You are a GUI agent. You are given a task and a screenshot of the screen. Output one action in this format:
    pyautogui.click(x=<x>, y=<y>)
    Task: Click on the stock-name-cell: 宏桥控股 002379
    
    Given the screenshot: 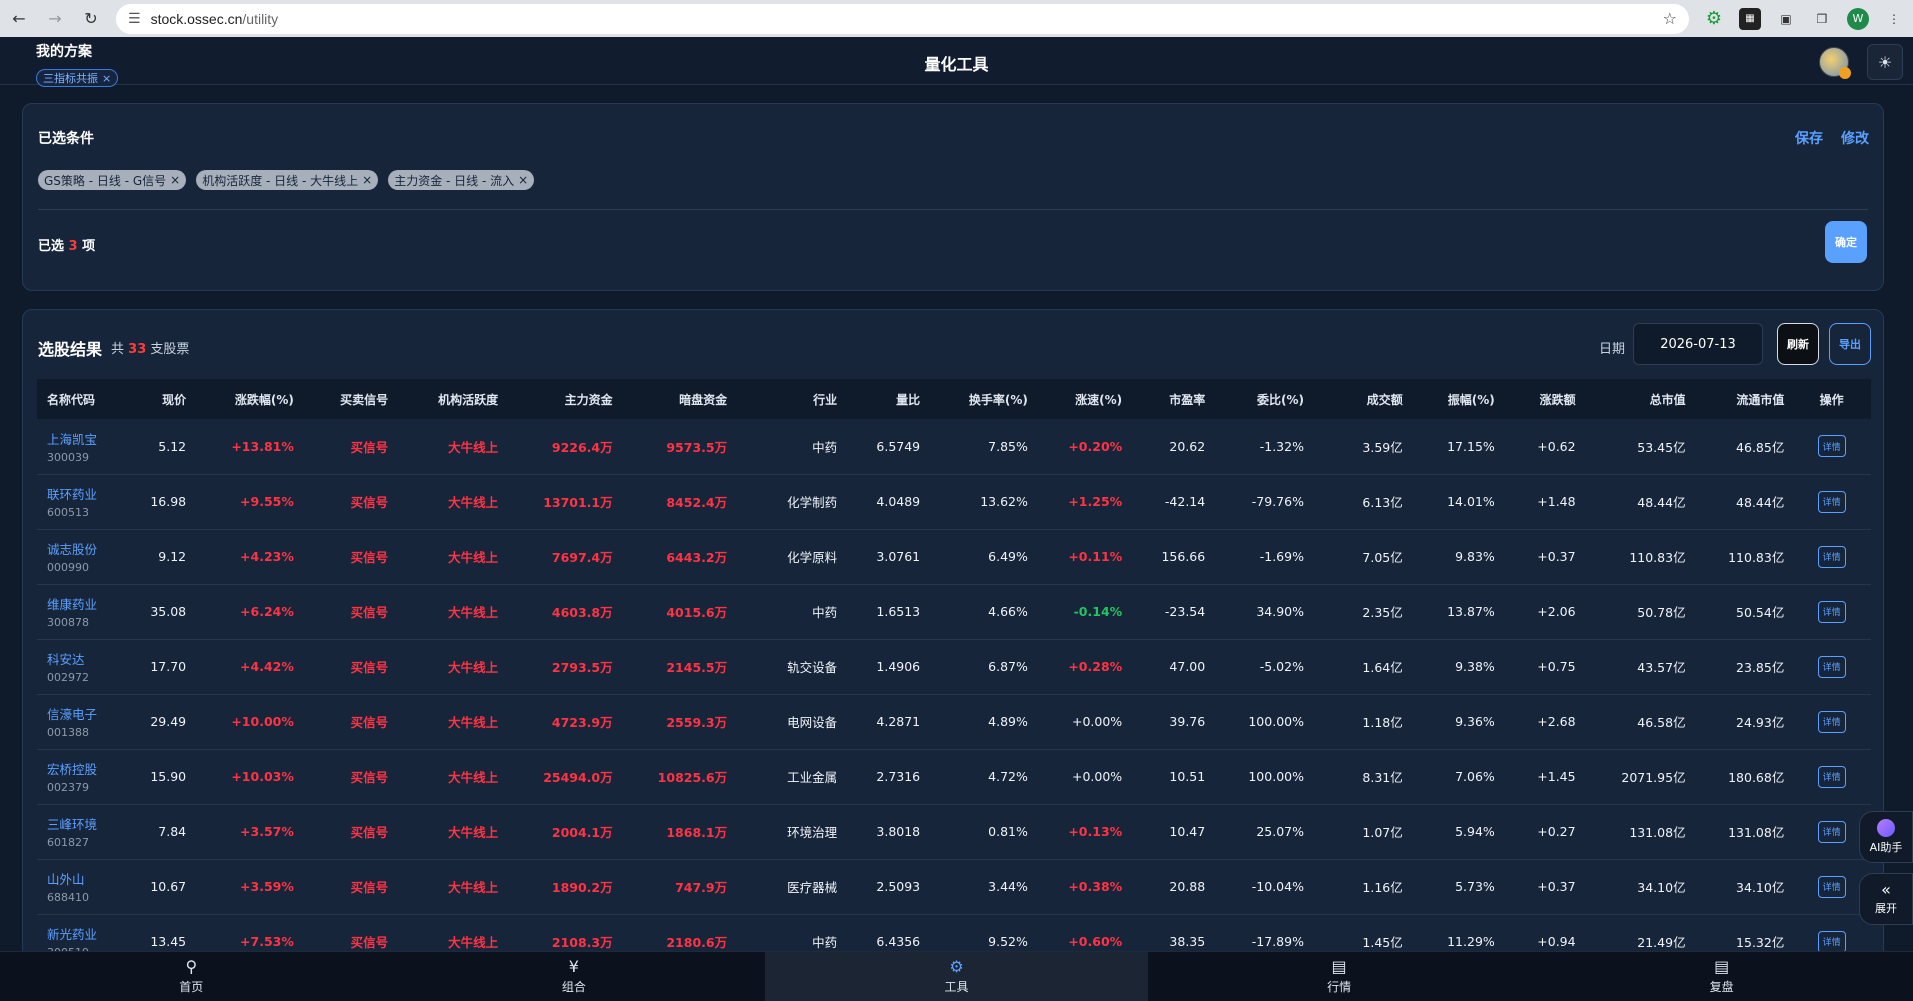 What is the action you would take?
    pyautogui.click(x=81, y=776)
    